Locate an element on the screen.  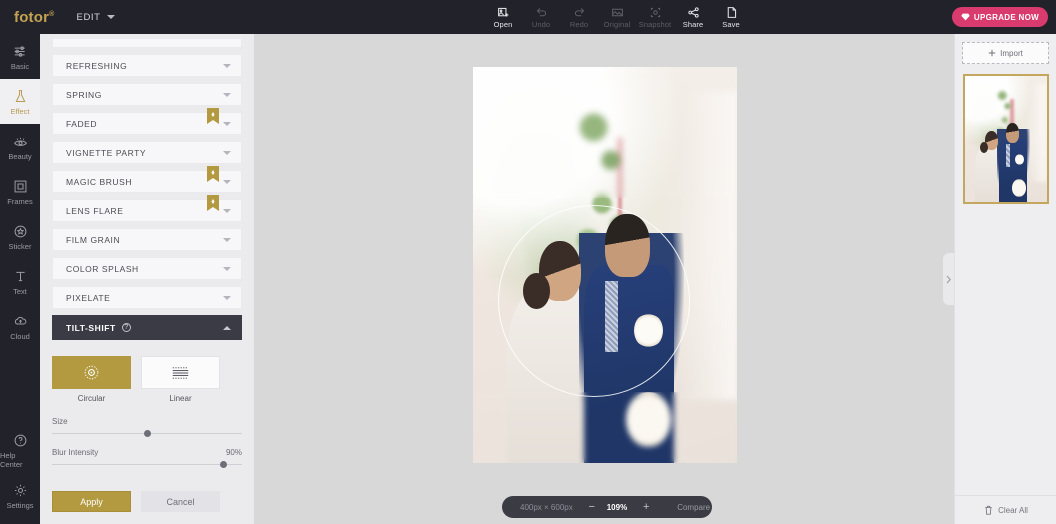
photo-boutonniere is located at coordinates (649, 330).